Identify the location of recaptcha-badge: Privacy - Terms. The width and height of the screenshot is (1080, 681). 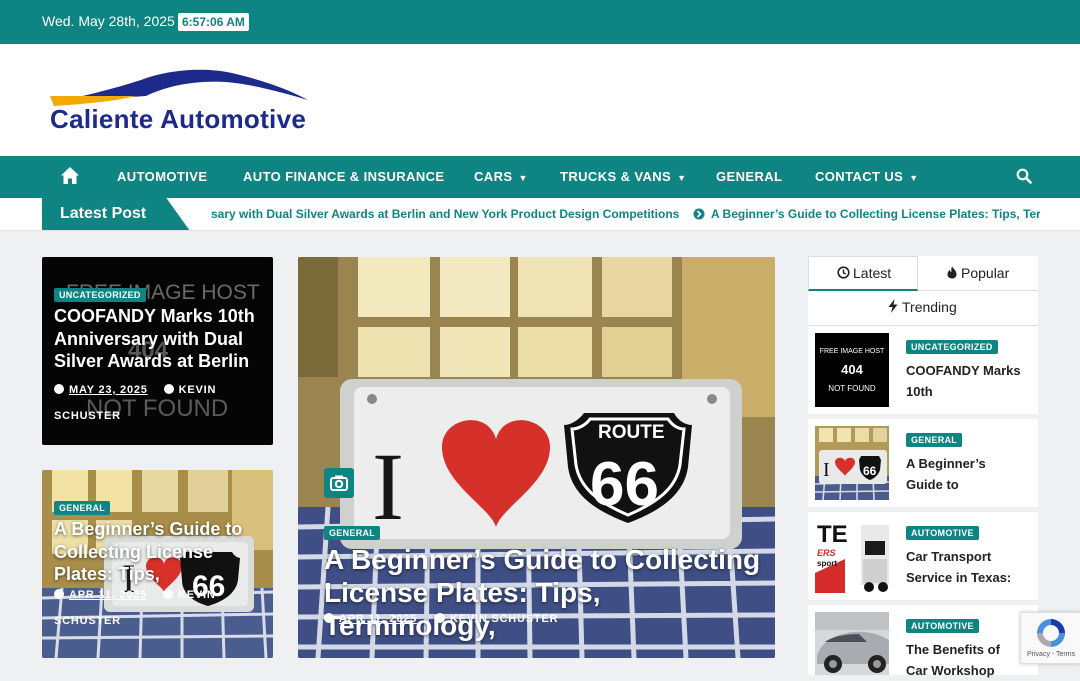
(1050, 638).